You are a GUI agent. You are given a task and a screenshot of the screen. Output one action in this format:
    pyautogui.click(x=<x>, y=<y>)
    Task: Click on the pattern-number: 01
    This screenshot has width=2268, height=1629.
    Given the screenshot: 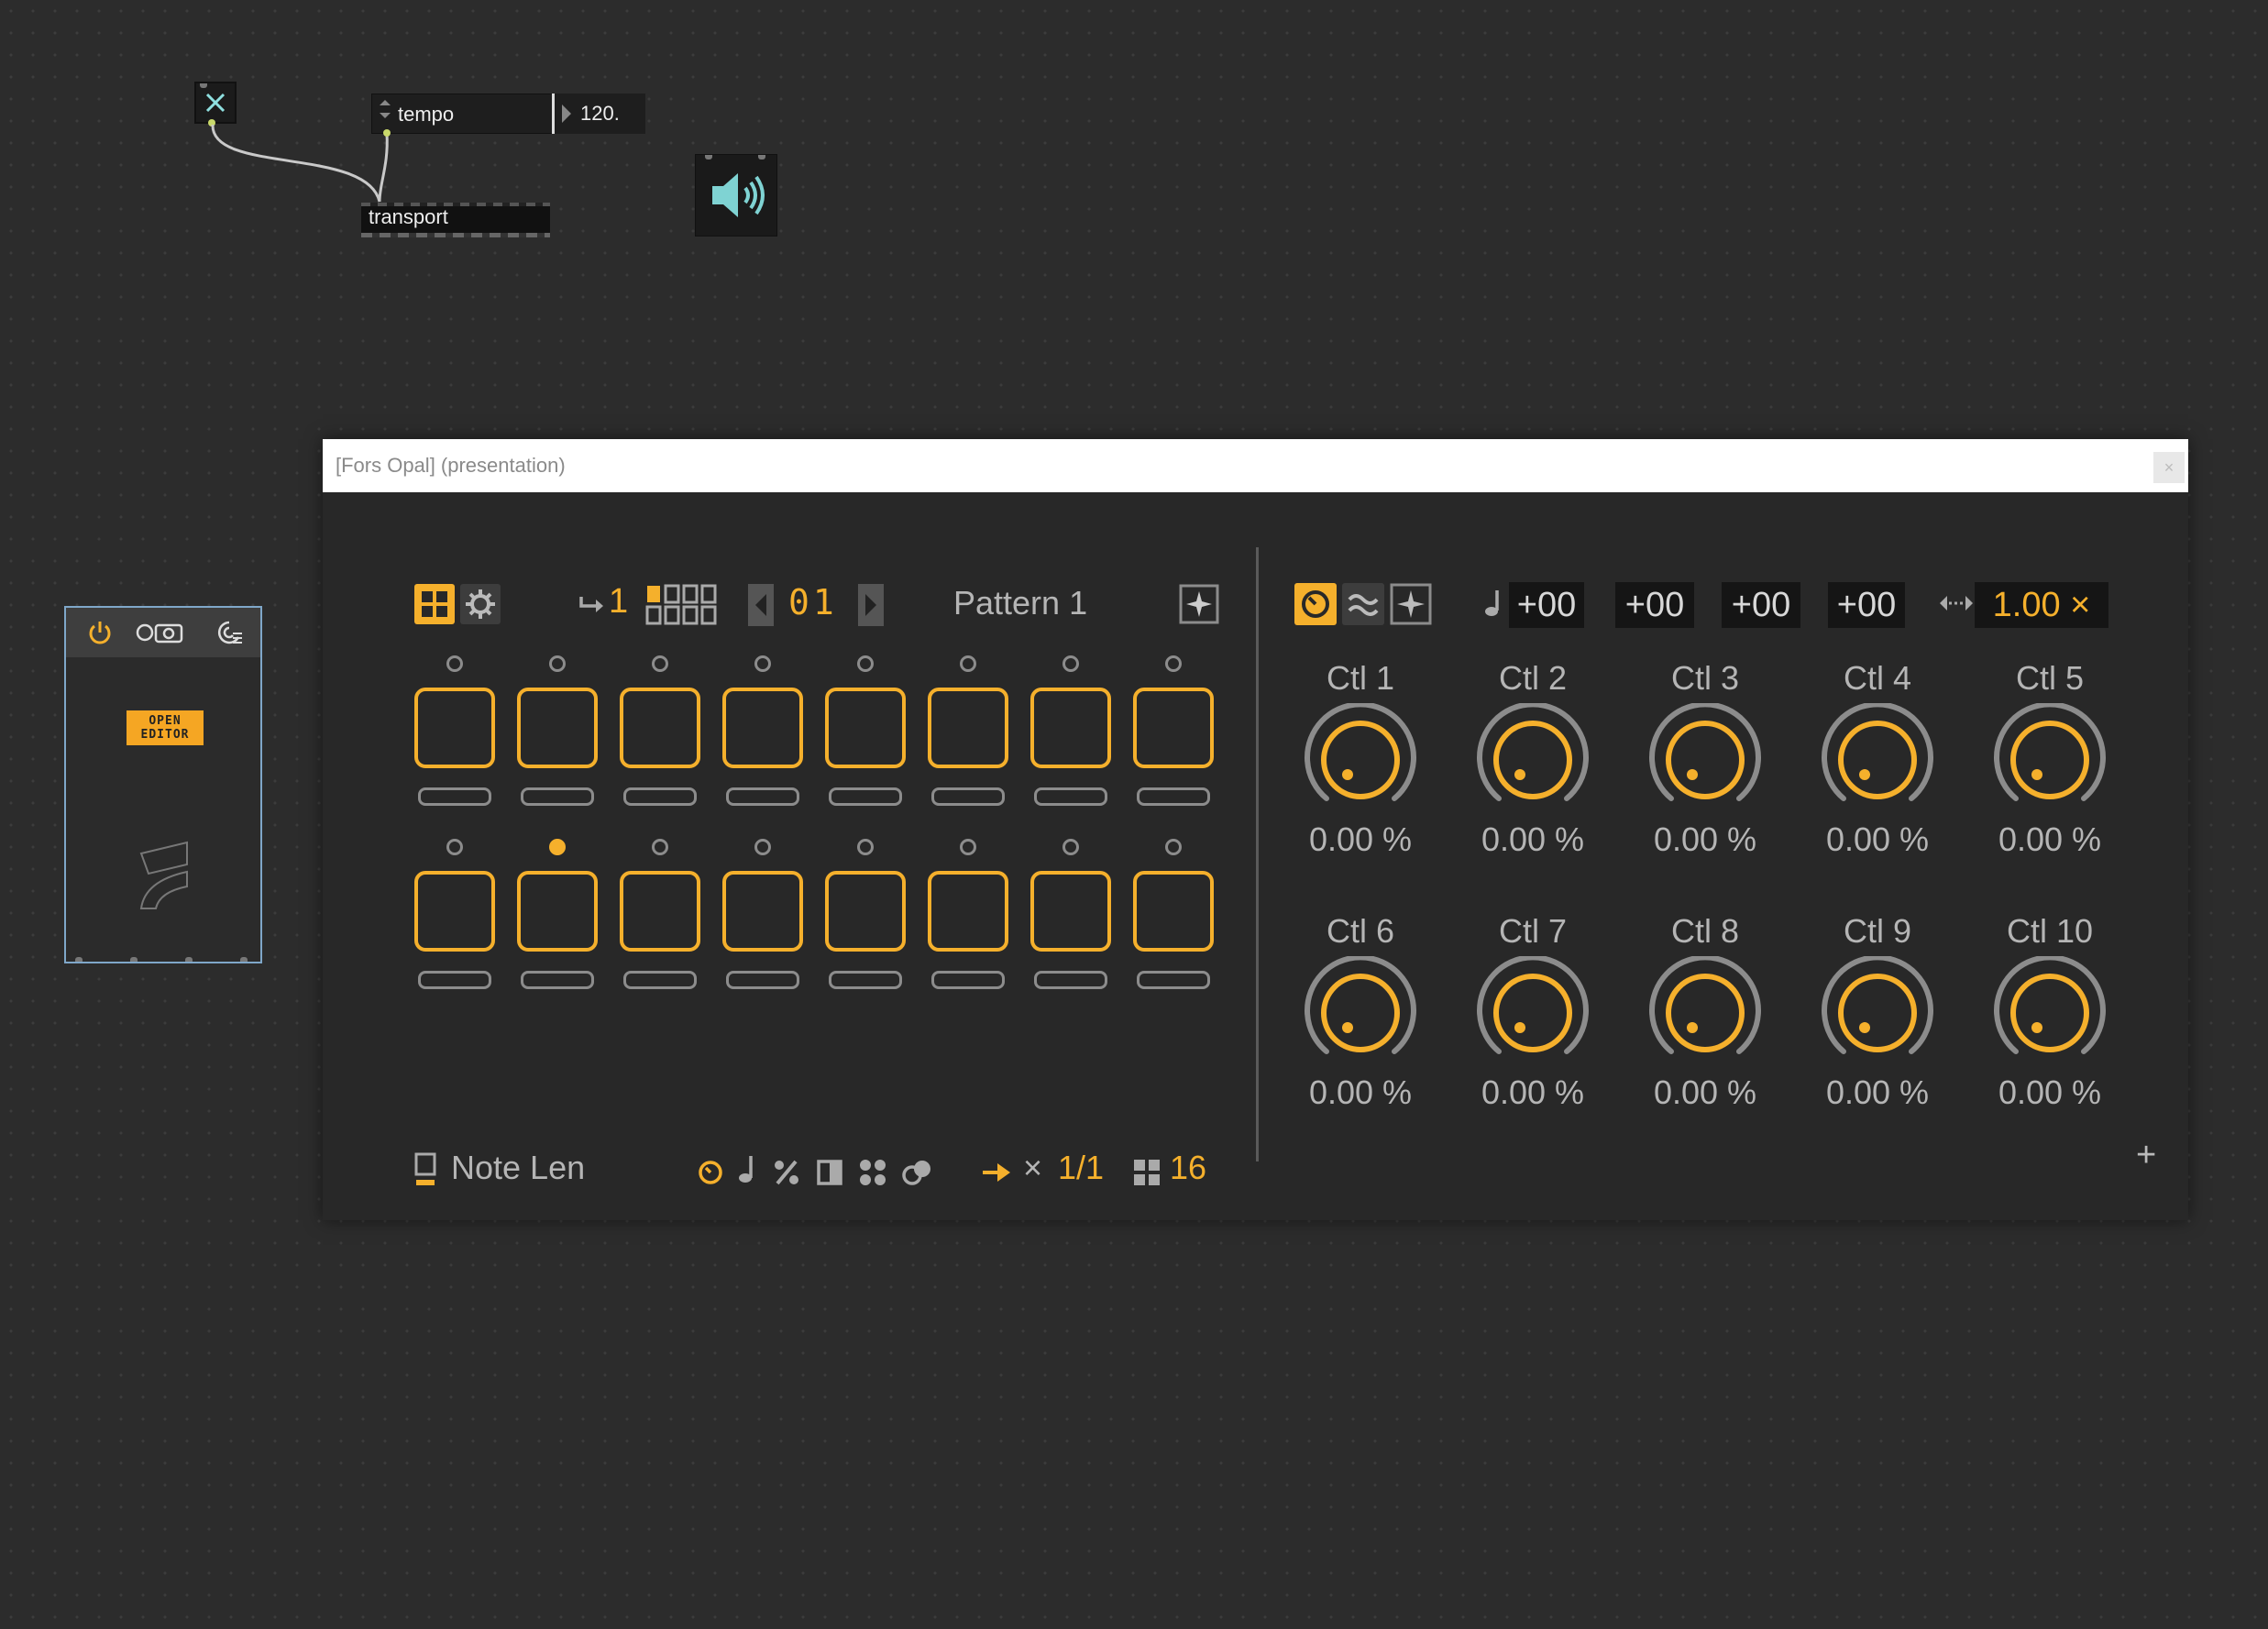 What is the action you would take?
    pyautogui.click(x=813, y=602)
    